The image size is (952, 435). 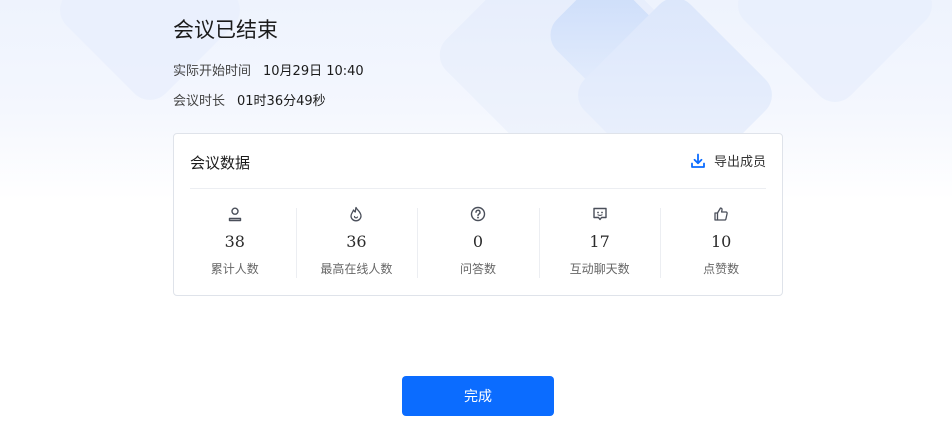 What do you see at coordinates (599, 269) in the screenshot?
I see `stat-label: 互动聊天数` at bounding box center [599, 269].